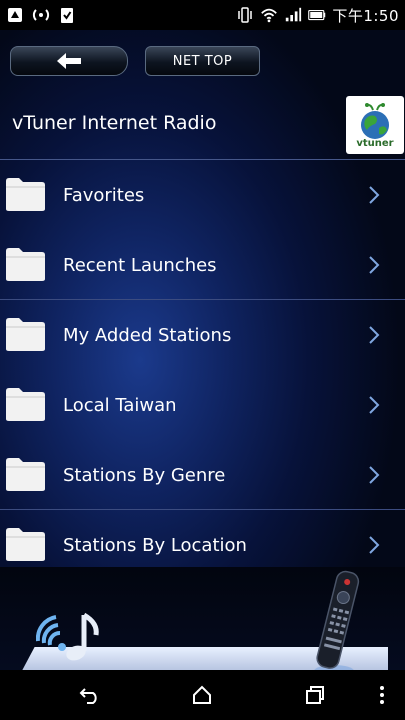  I want to click on signal-icon, so click(15, 15).